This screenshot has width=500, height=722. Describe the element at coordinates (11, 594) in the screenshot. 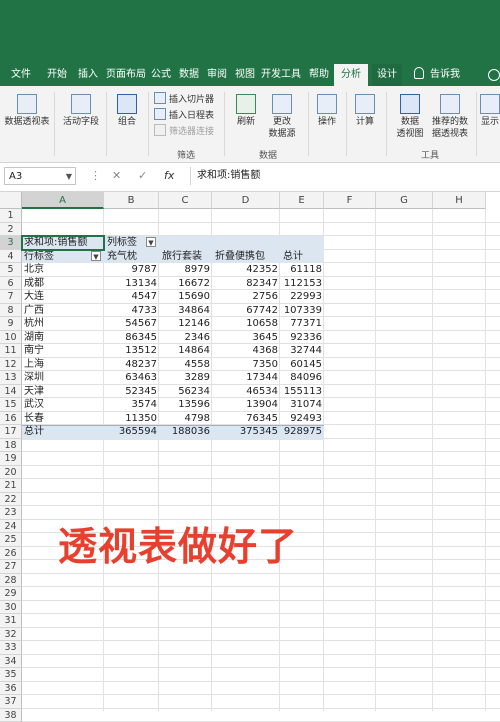

I see `row-header-29: 29` at that location.